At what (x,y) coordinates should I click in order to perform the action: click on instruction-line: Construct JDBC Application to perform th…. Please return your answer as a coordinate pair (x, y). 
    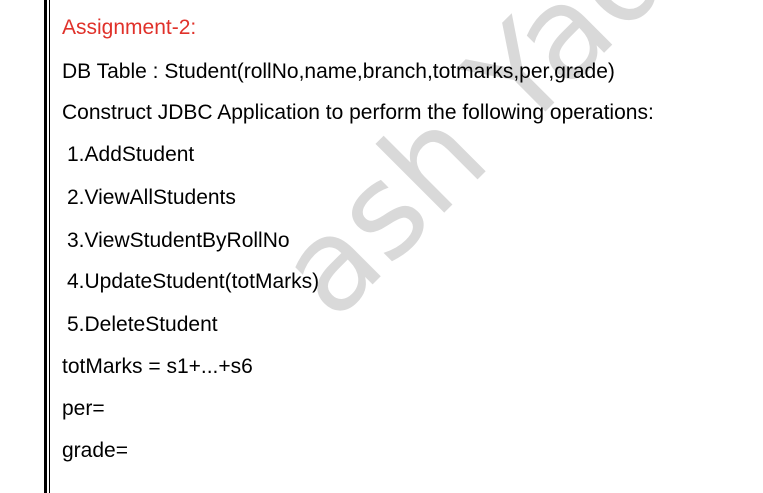
    Looking at the image, I should click on (358, 112).